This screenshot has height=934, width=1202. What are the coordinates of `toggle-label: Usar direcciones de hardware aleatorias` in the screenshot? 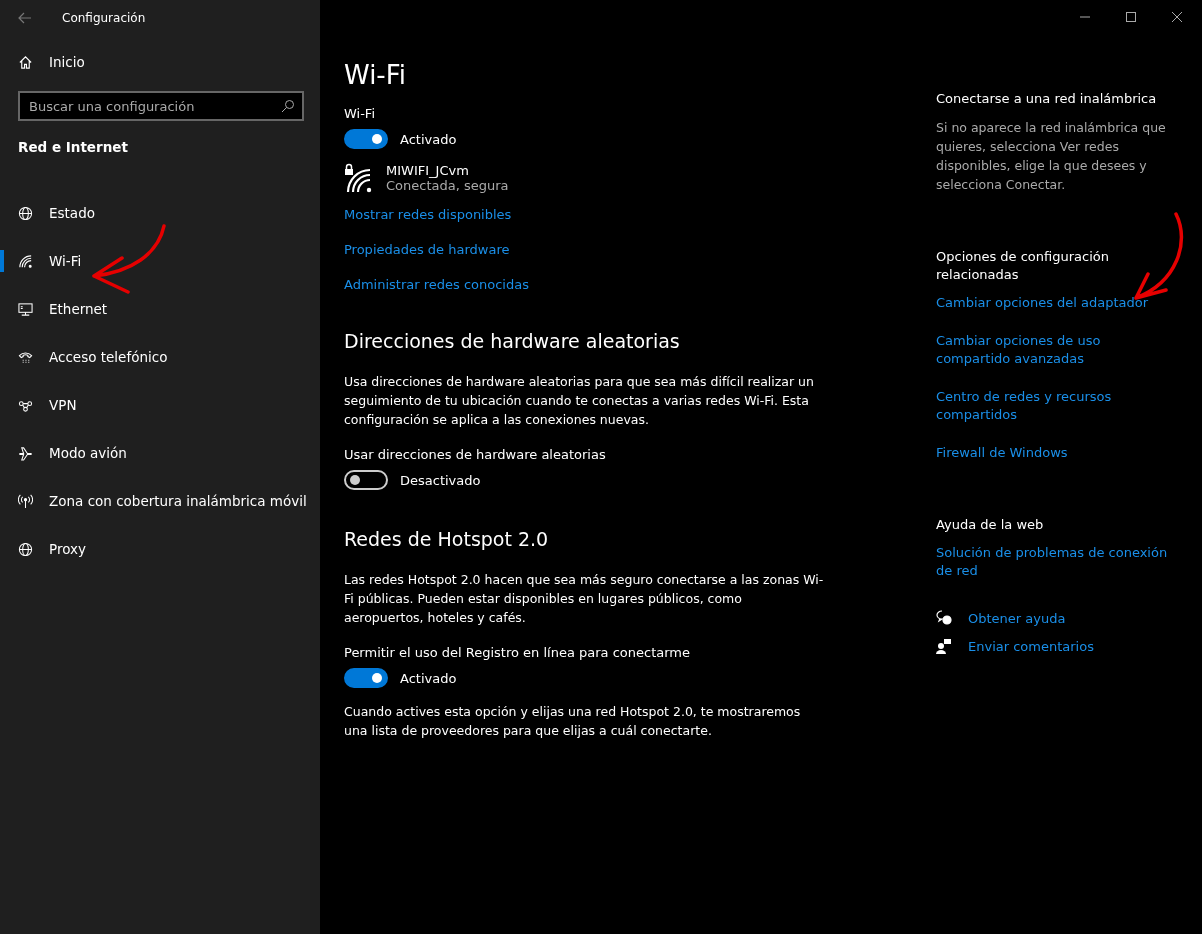 It's located at (475, 454).